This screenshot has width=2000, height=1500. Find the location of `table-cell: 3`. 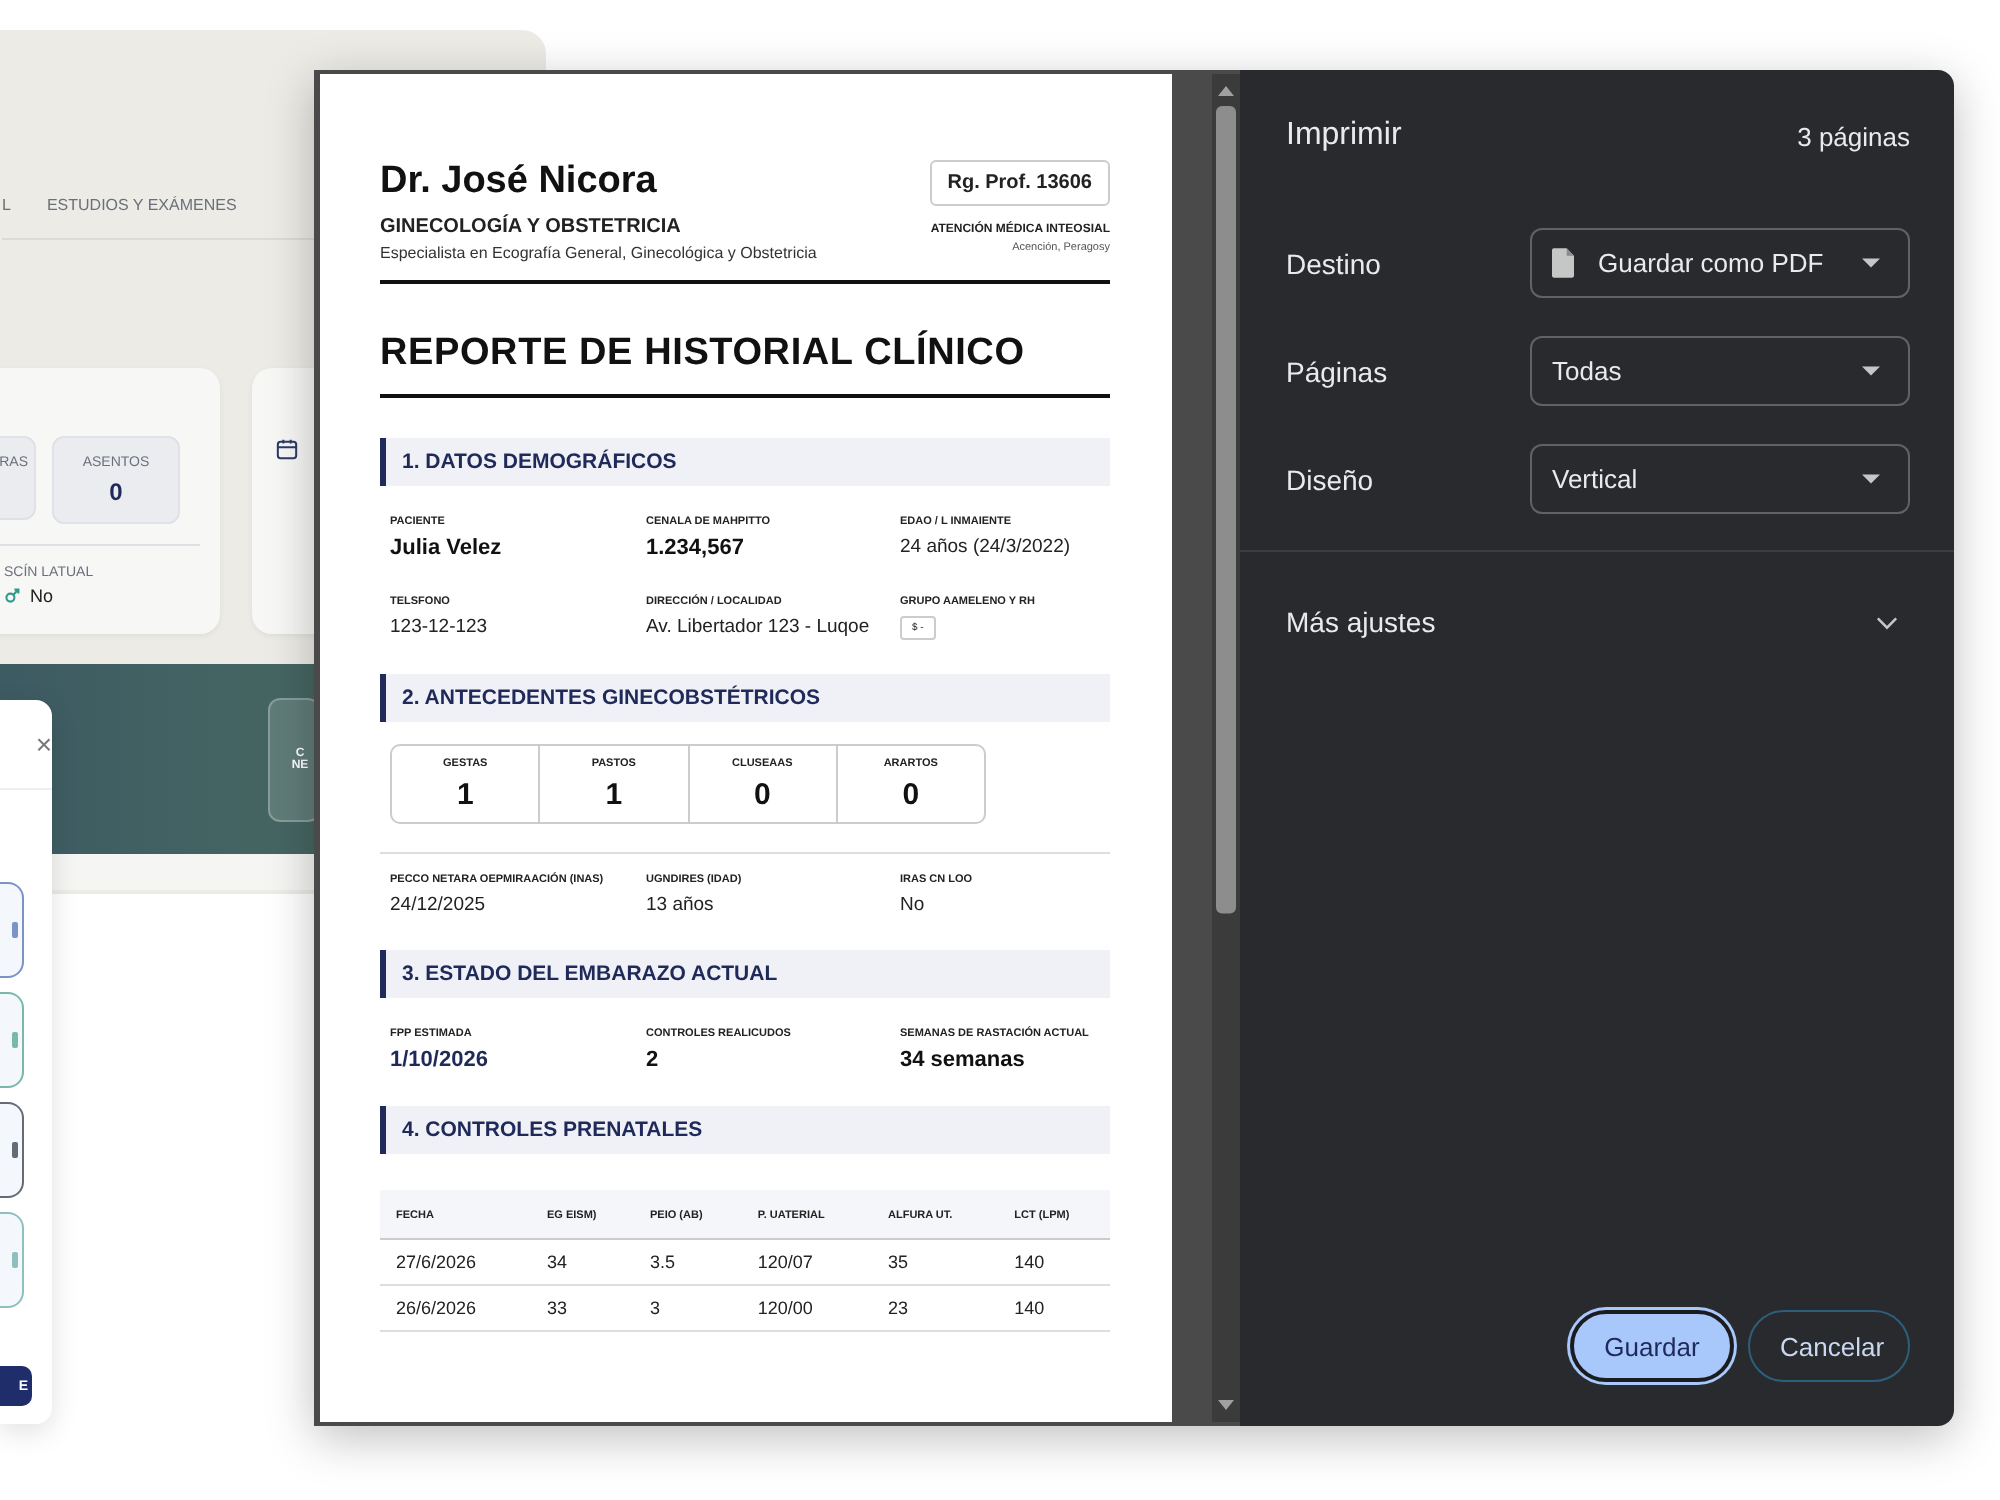

table-cell: 3 is located at coordinates (688, 1308).